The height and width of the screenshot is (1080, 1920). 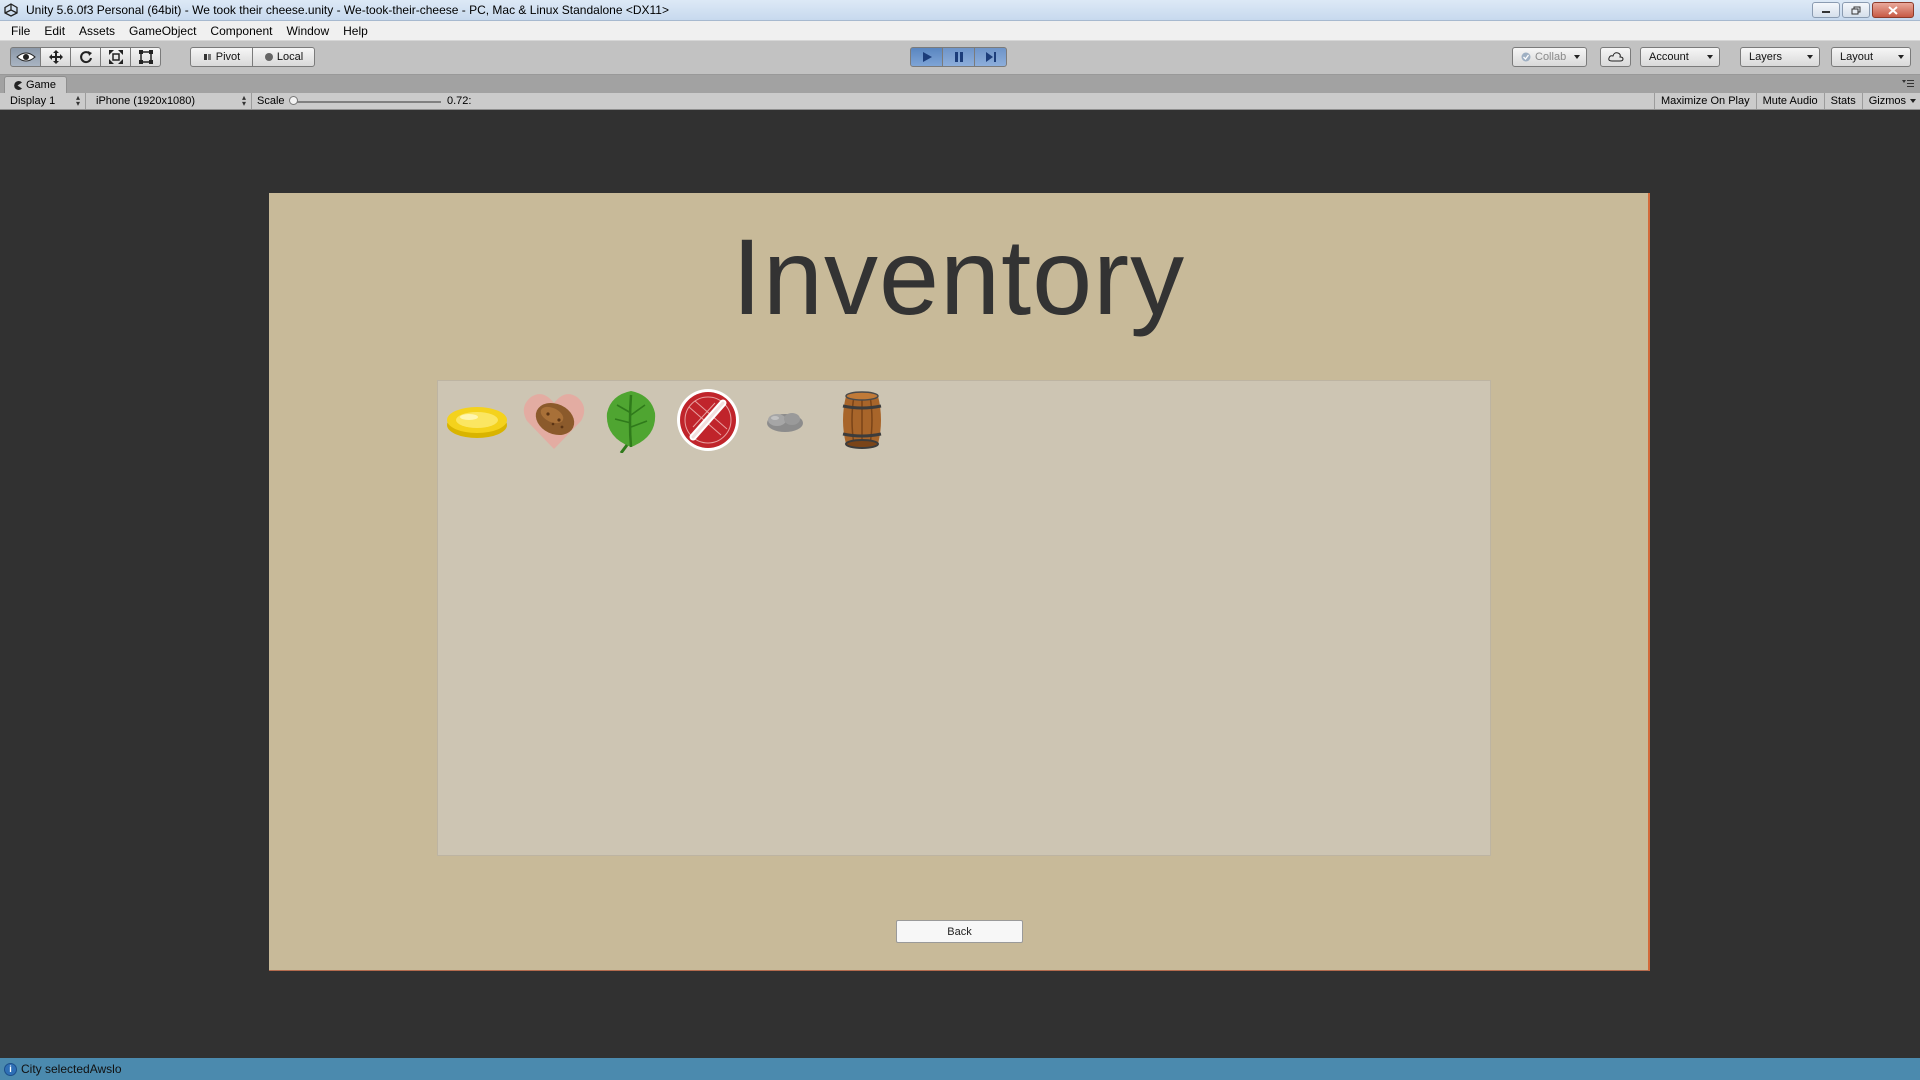 I want to click on pause-icon, so click(x=958, y=57).